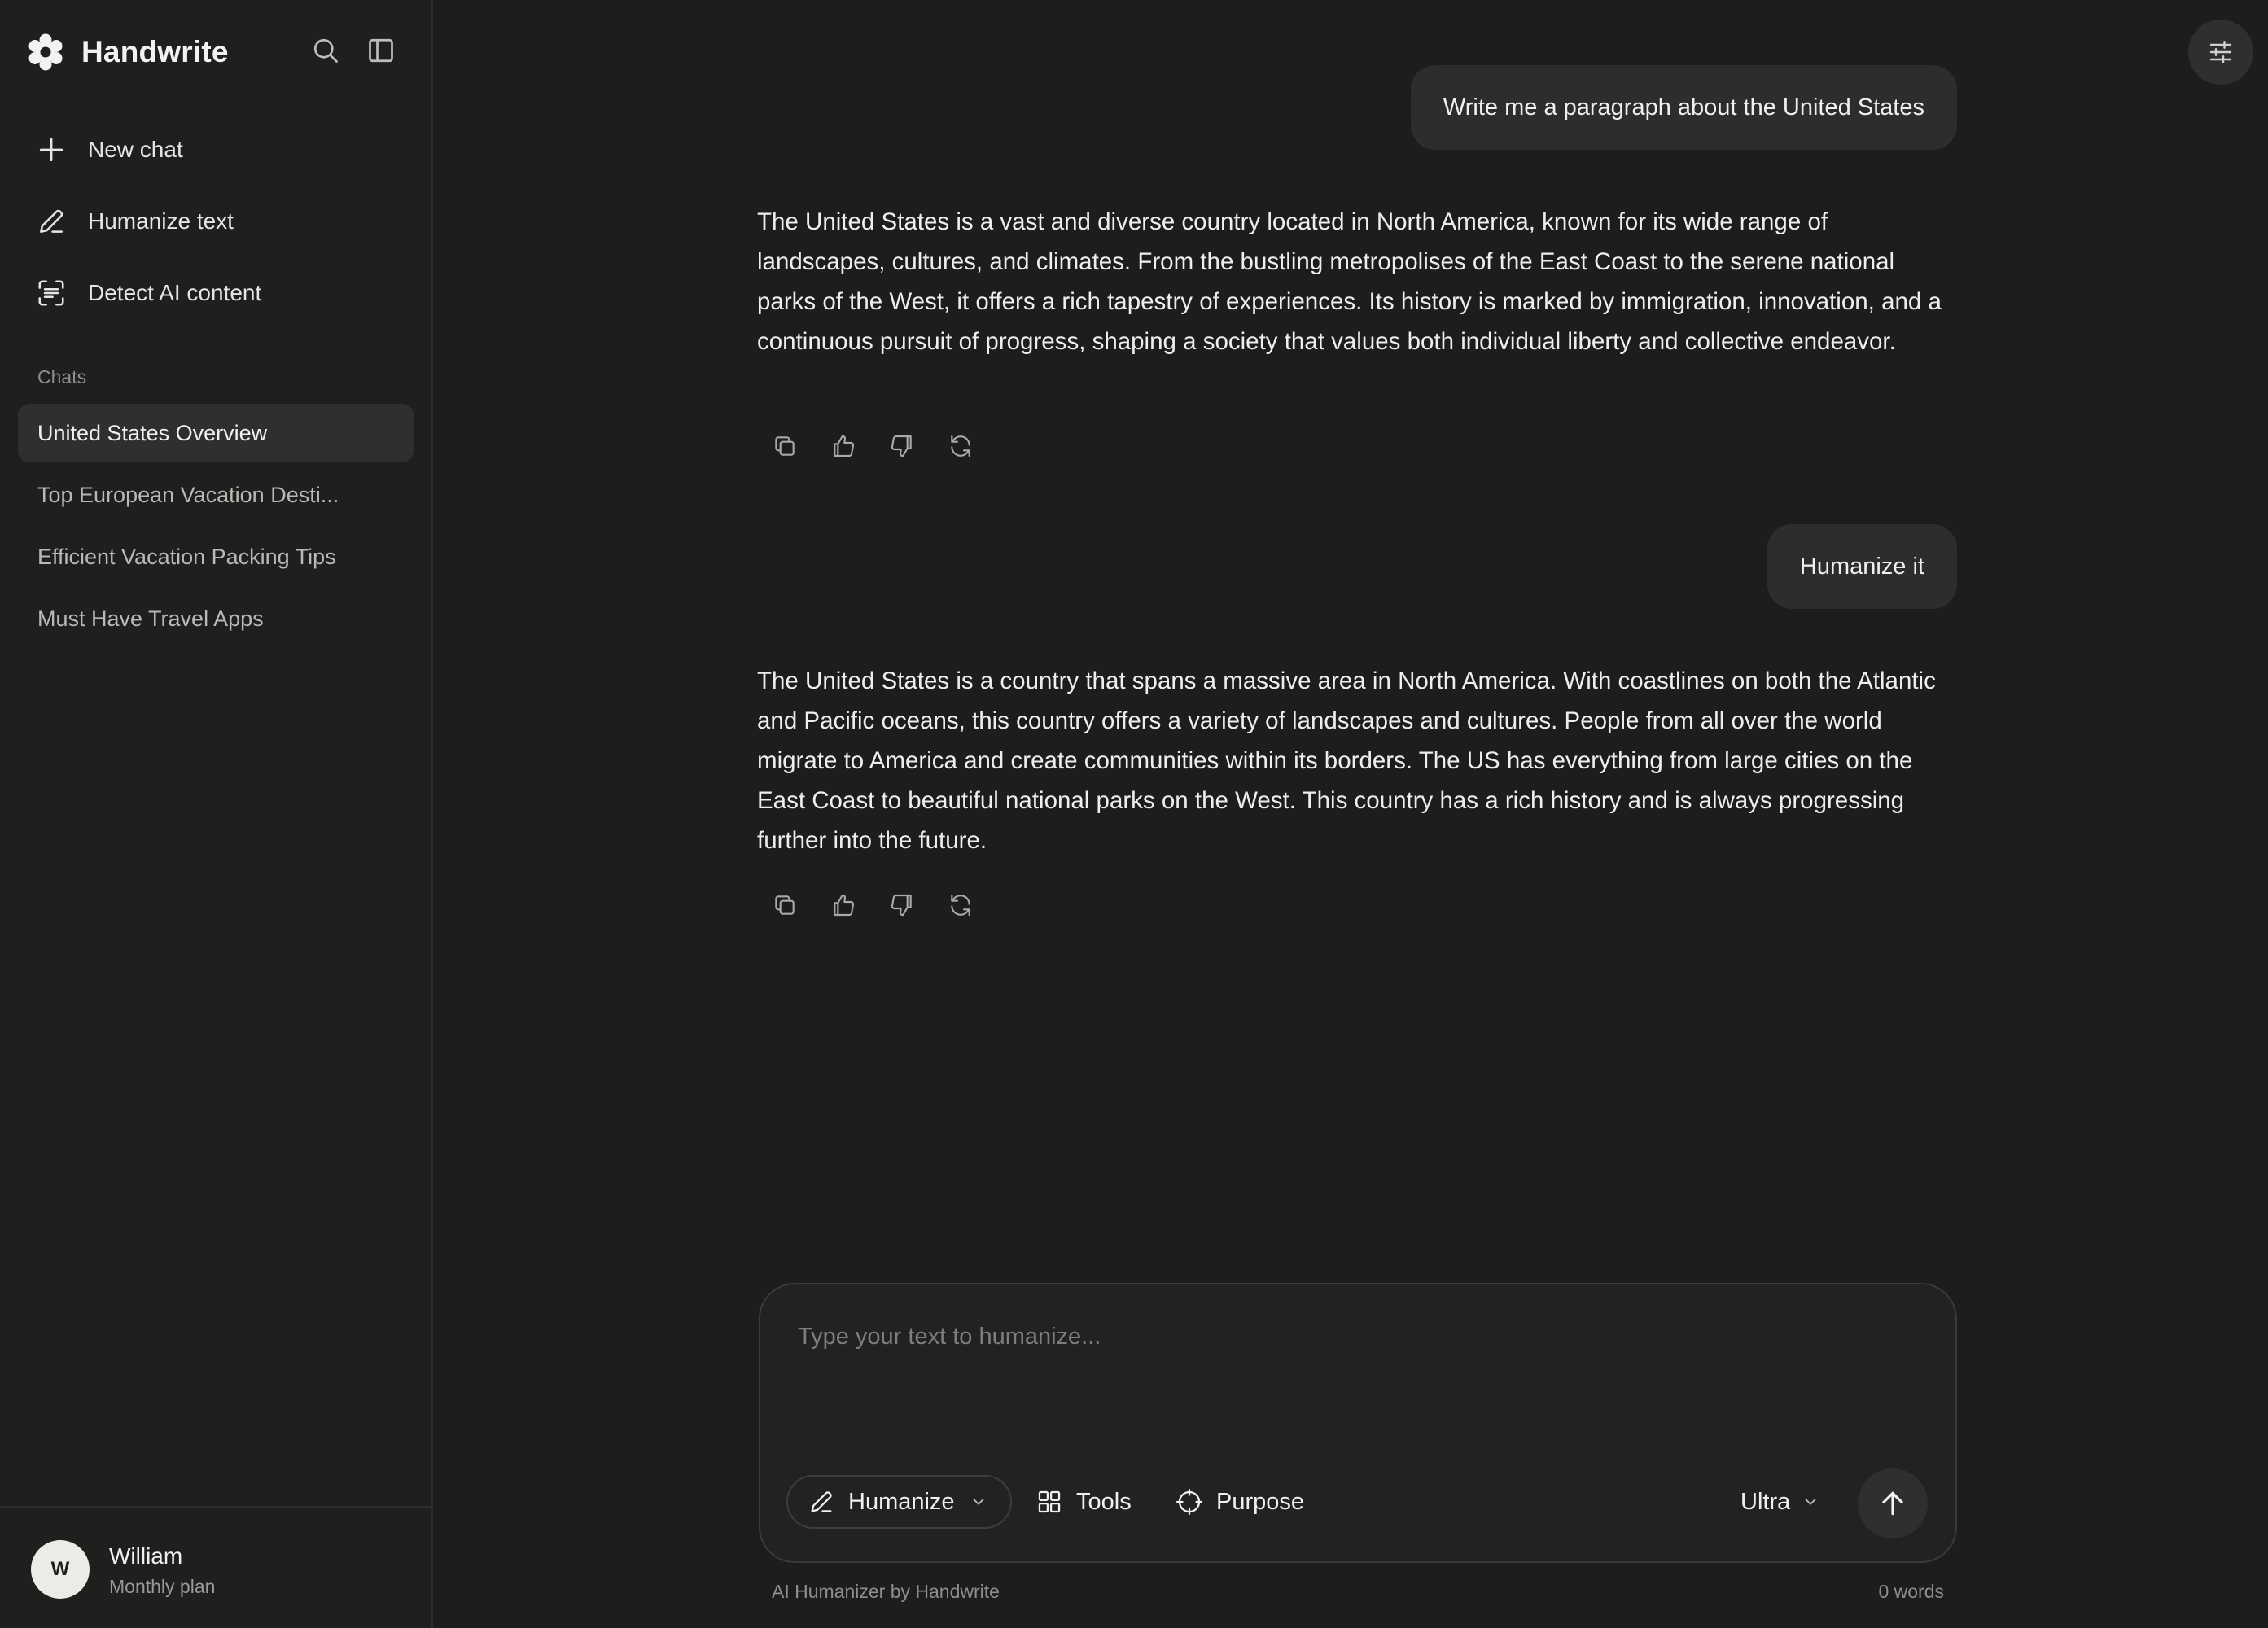 The image size is (2268, 1628). I want to click on send-button, so click(1893, 1503).